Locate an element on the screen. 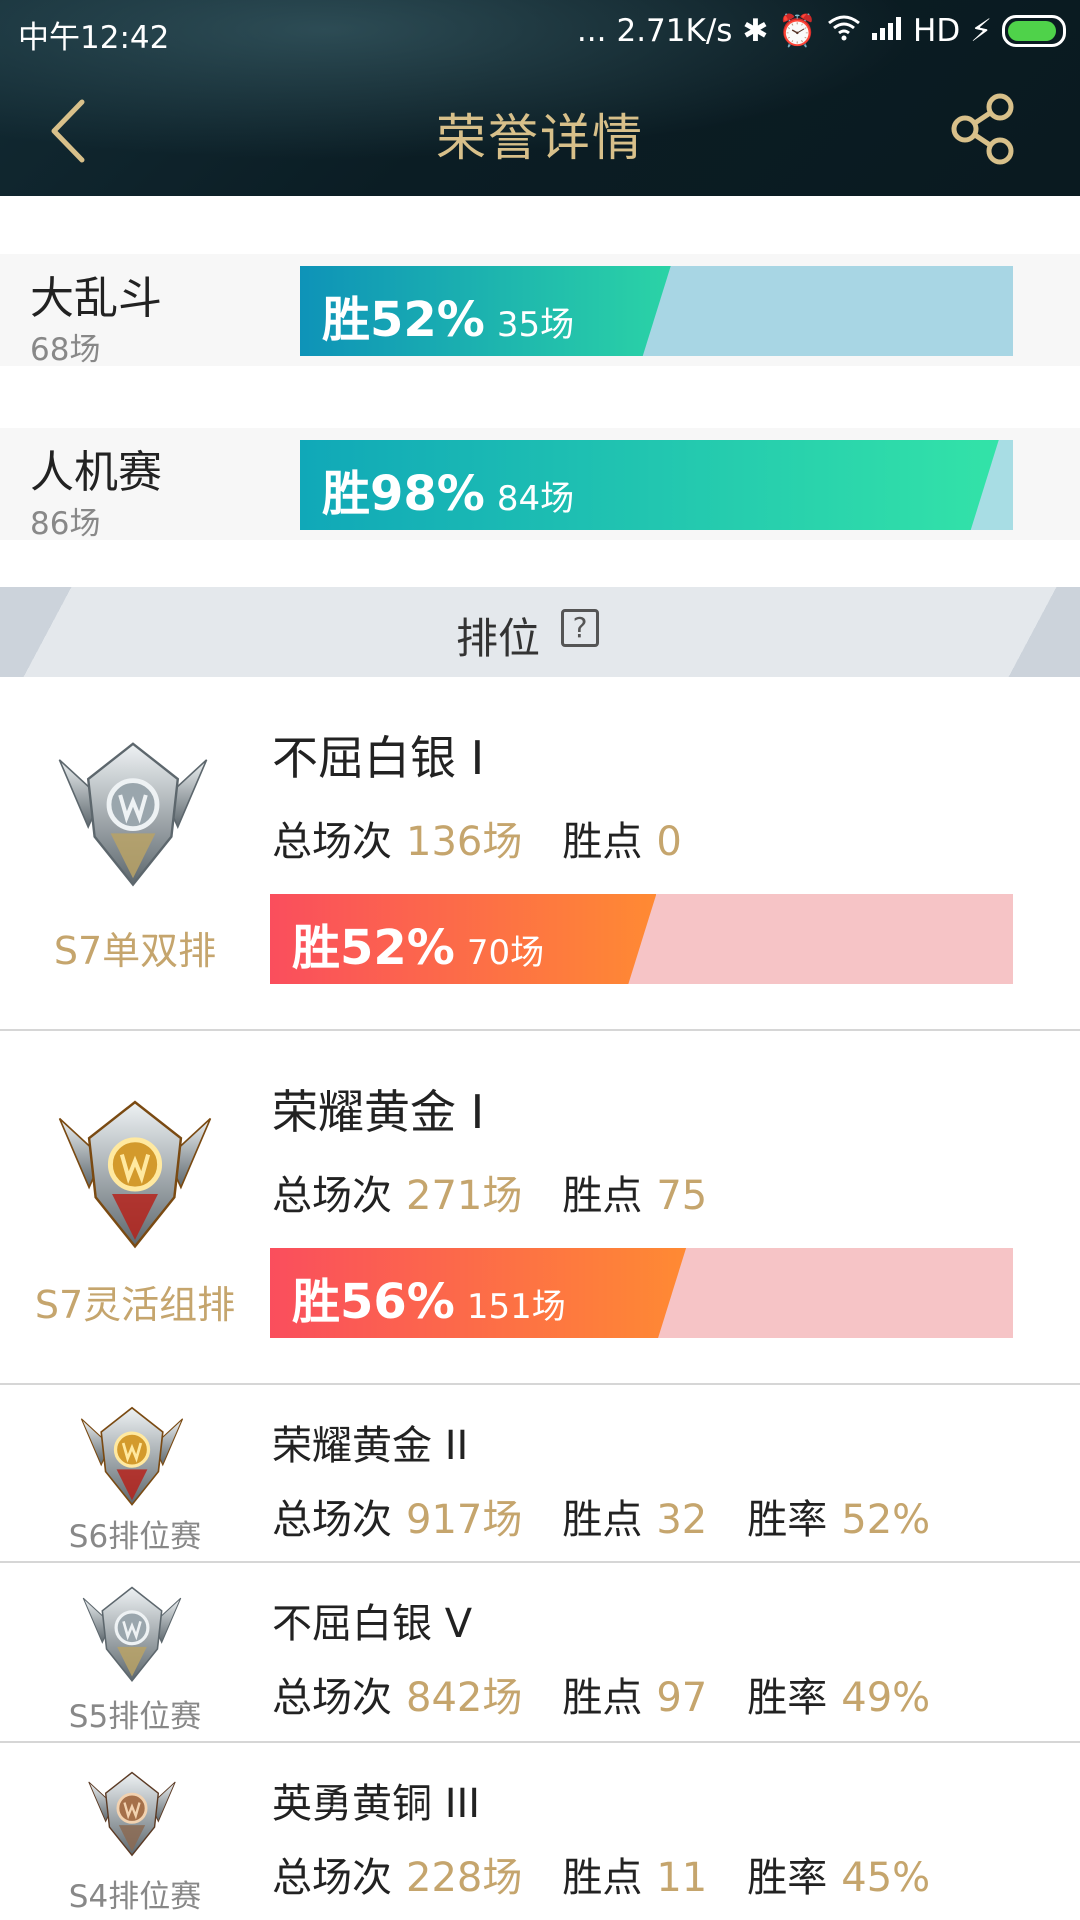 This screenshot has height=1920, width=1080. season-label: S6排位赛 is located at coordinates (135, 1537).